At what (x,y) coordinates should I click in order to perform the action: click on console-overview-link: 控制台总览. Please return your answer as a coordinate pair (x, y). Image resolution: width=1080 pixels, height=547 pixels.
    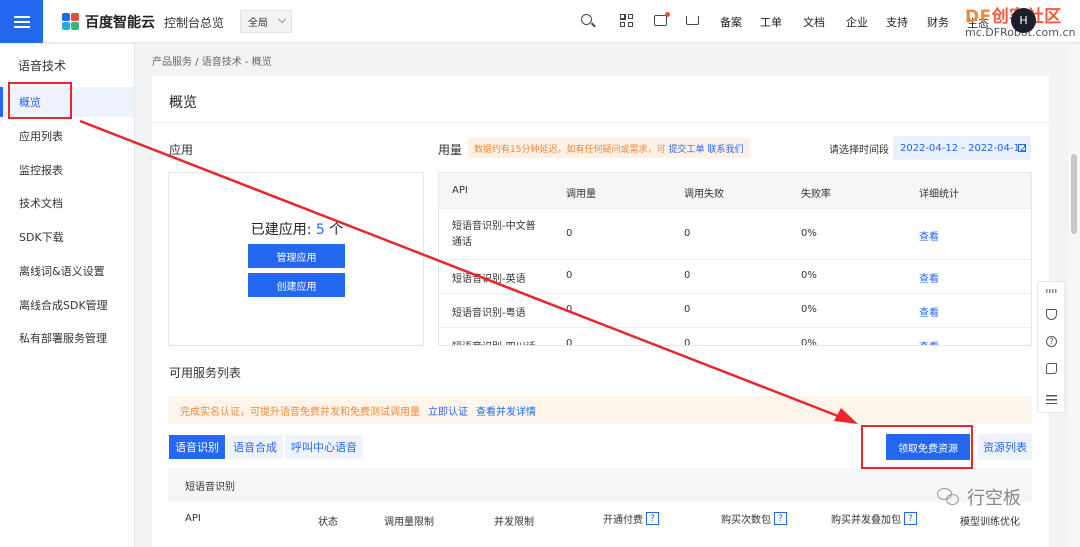
    Looking at the image, I should click on (194, 22).